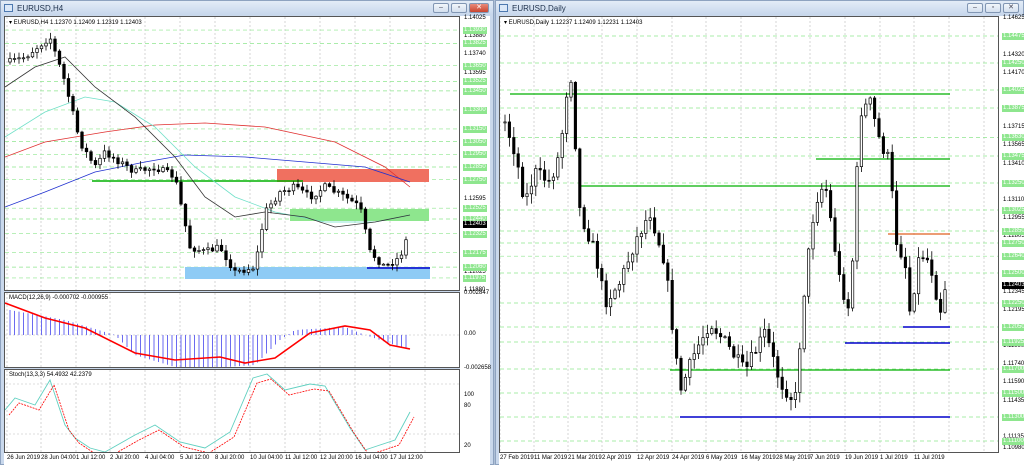 This screenshot has width=1024, height=465. Describe the element at coordinates (1013, 210) in the screenshot. I see `level-price-label: 1.13025` at that location.